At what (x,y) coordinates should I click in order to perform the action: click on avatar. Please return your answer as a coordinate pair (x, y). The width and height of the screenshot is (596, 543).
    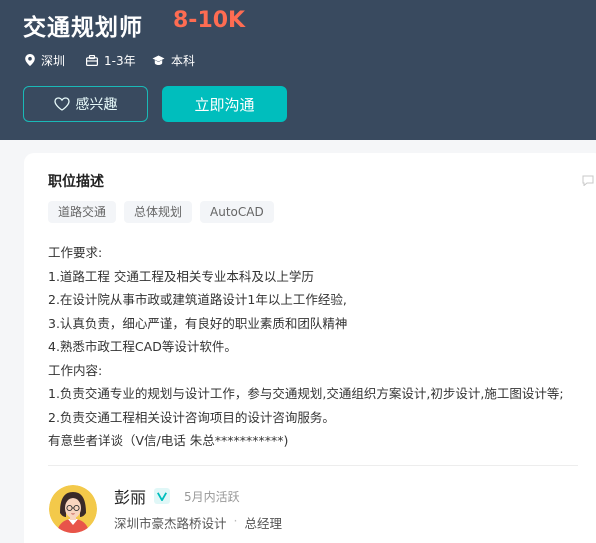
    Looking at the image, I should click on (73, 509).